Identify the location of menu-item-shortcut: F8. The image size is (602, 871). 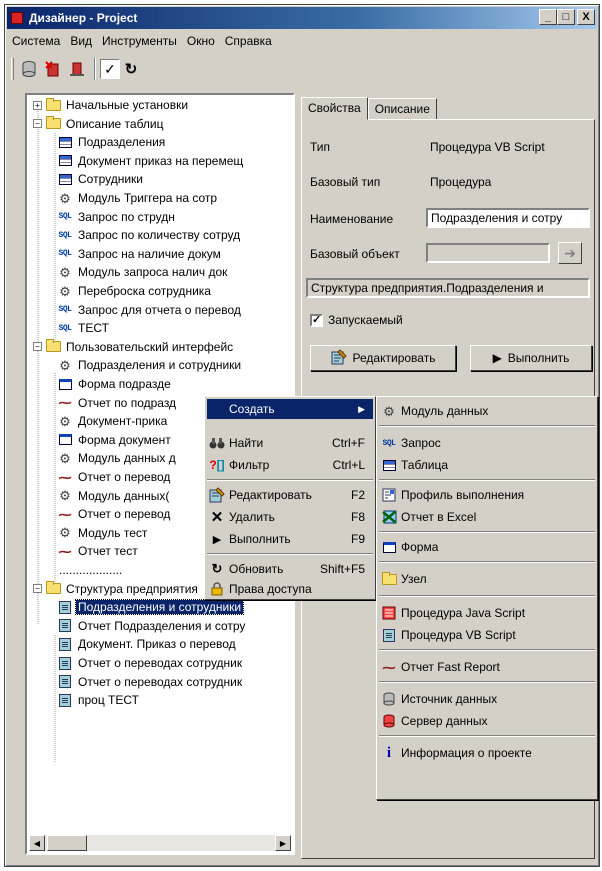
(357, 517).